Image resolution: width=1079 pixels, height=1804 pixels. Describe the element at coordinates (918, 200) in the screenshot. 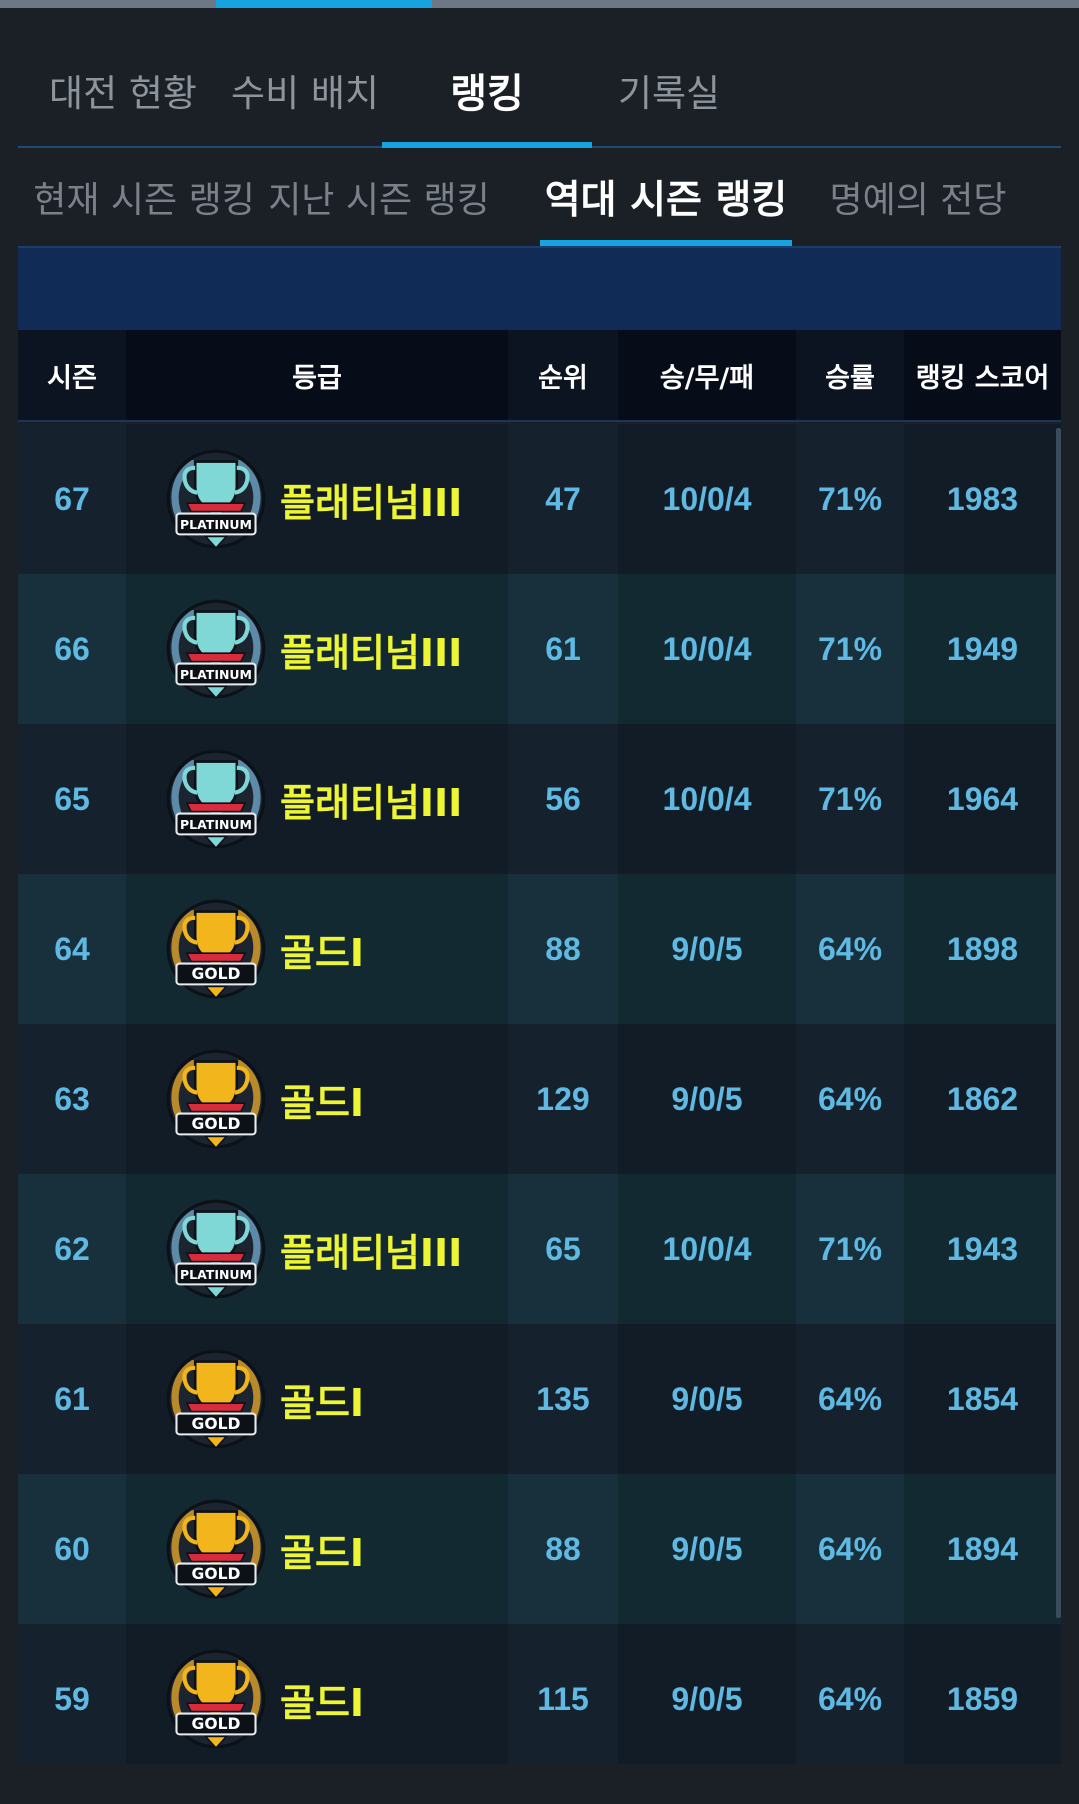

I see `subtab-label: 명예의 전당` at that location.